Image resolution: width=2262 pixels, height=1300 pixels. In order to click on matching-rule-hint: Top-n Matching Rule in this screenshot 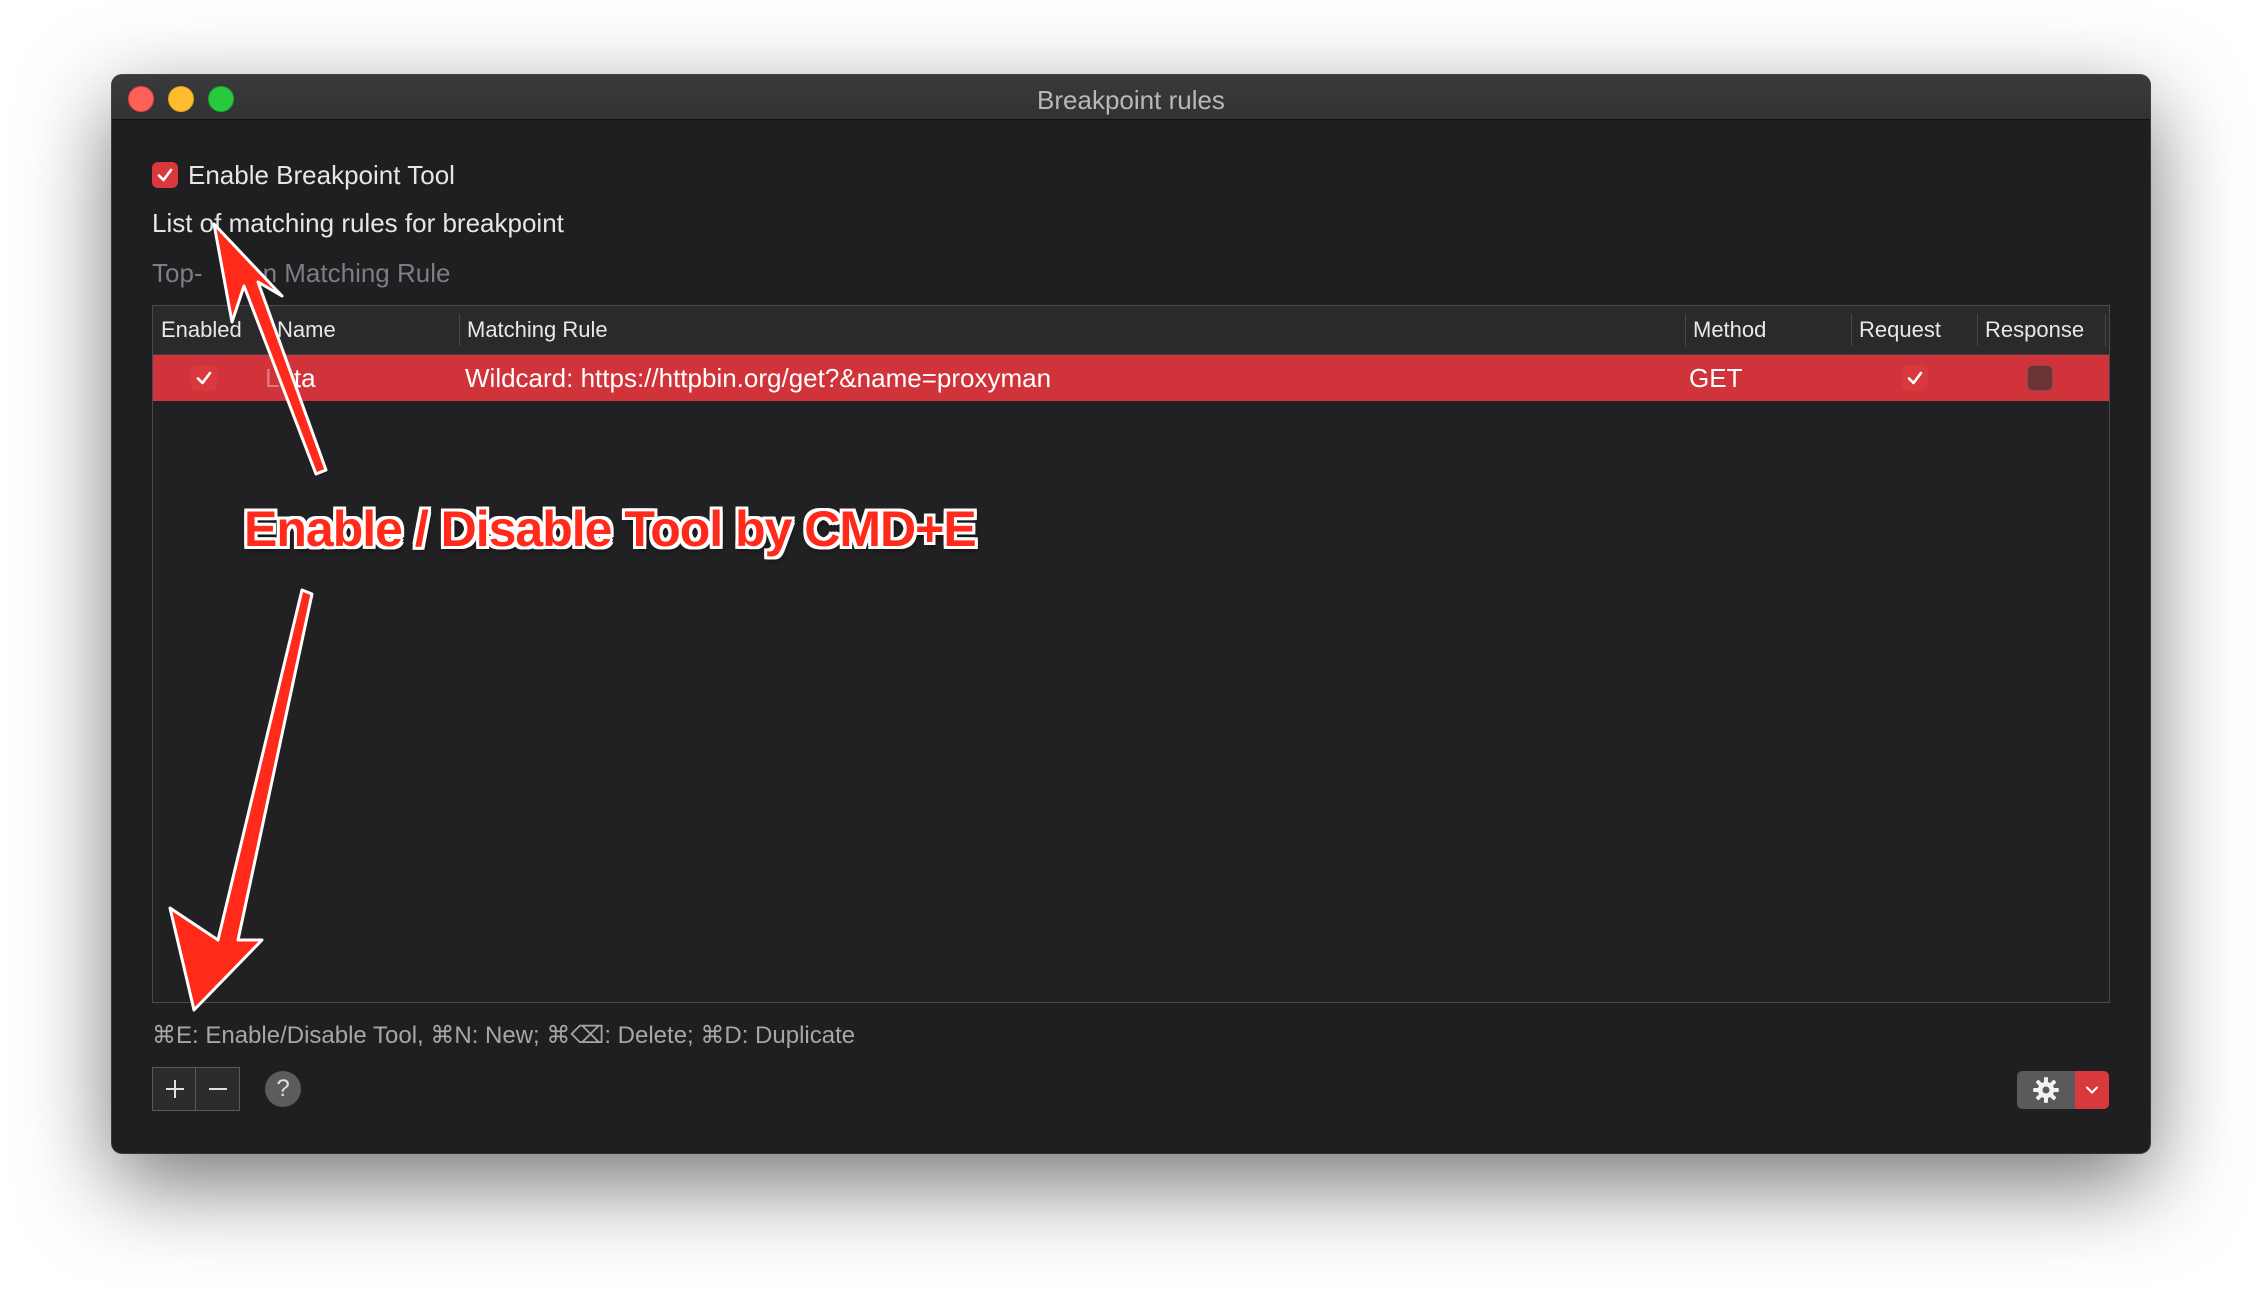, I will do `click(301, 273)`.